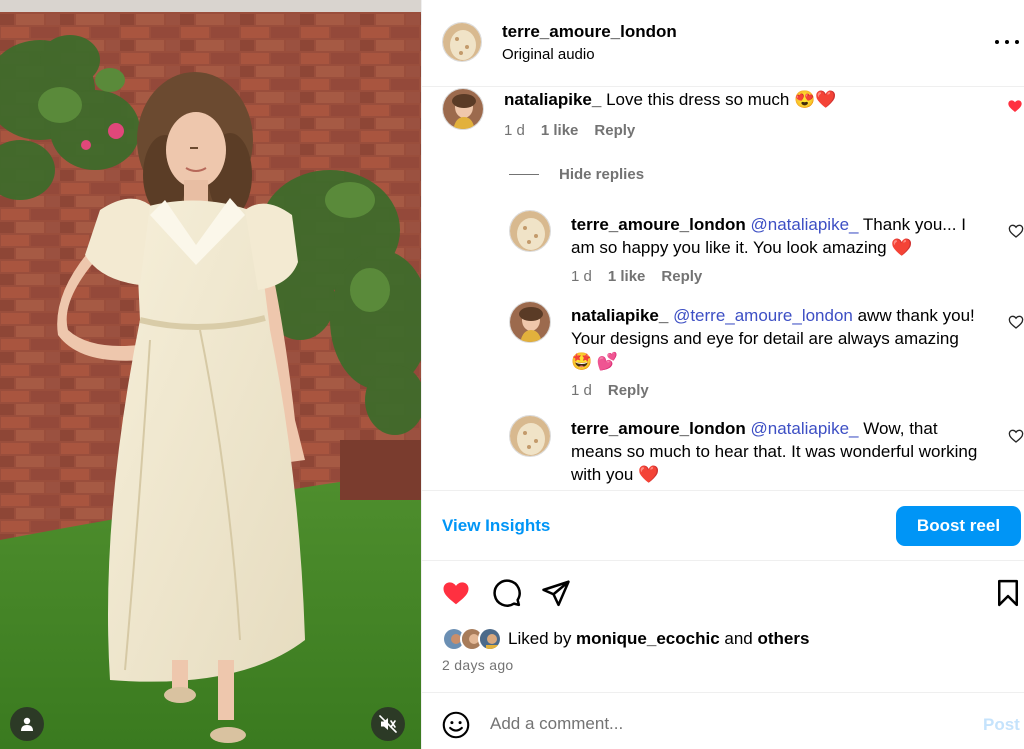  Describe the element at coordinates (556, 593) in the screenshot. I see `share-icon` at that location.